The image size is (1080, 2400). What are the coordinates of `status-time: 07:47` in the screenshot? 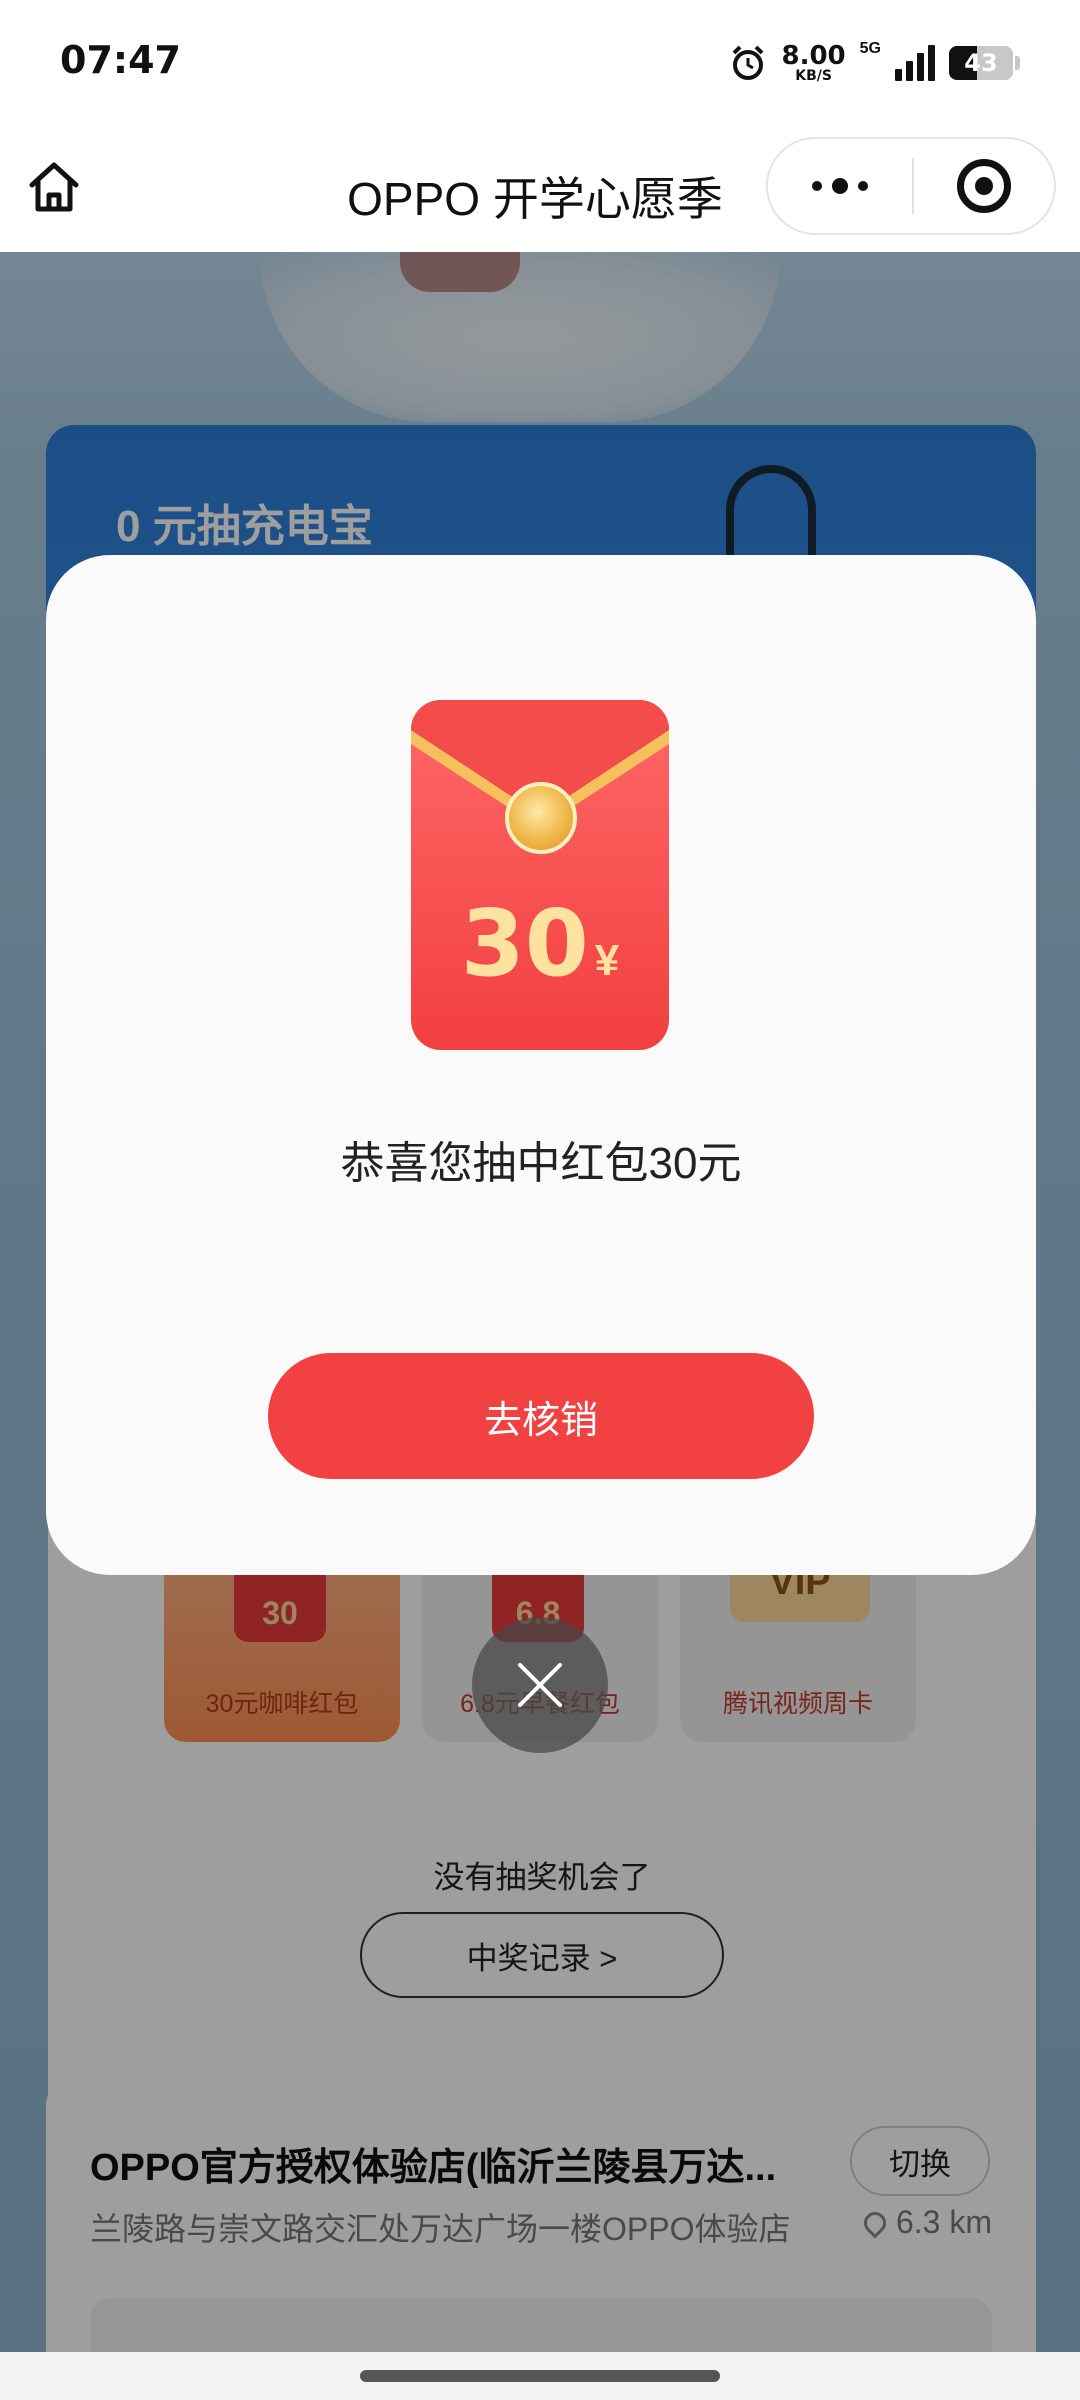 It's located at (120, 60).